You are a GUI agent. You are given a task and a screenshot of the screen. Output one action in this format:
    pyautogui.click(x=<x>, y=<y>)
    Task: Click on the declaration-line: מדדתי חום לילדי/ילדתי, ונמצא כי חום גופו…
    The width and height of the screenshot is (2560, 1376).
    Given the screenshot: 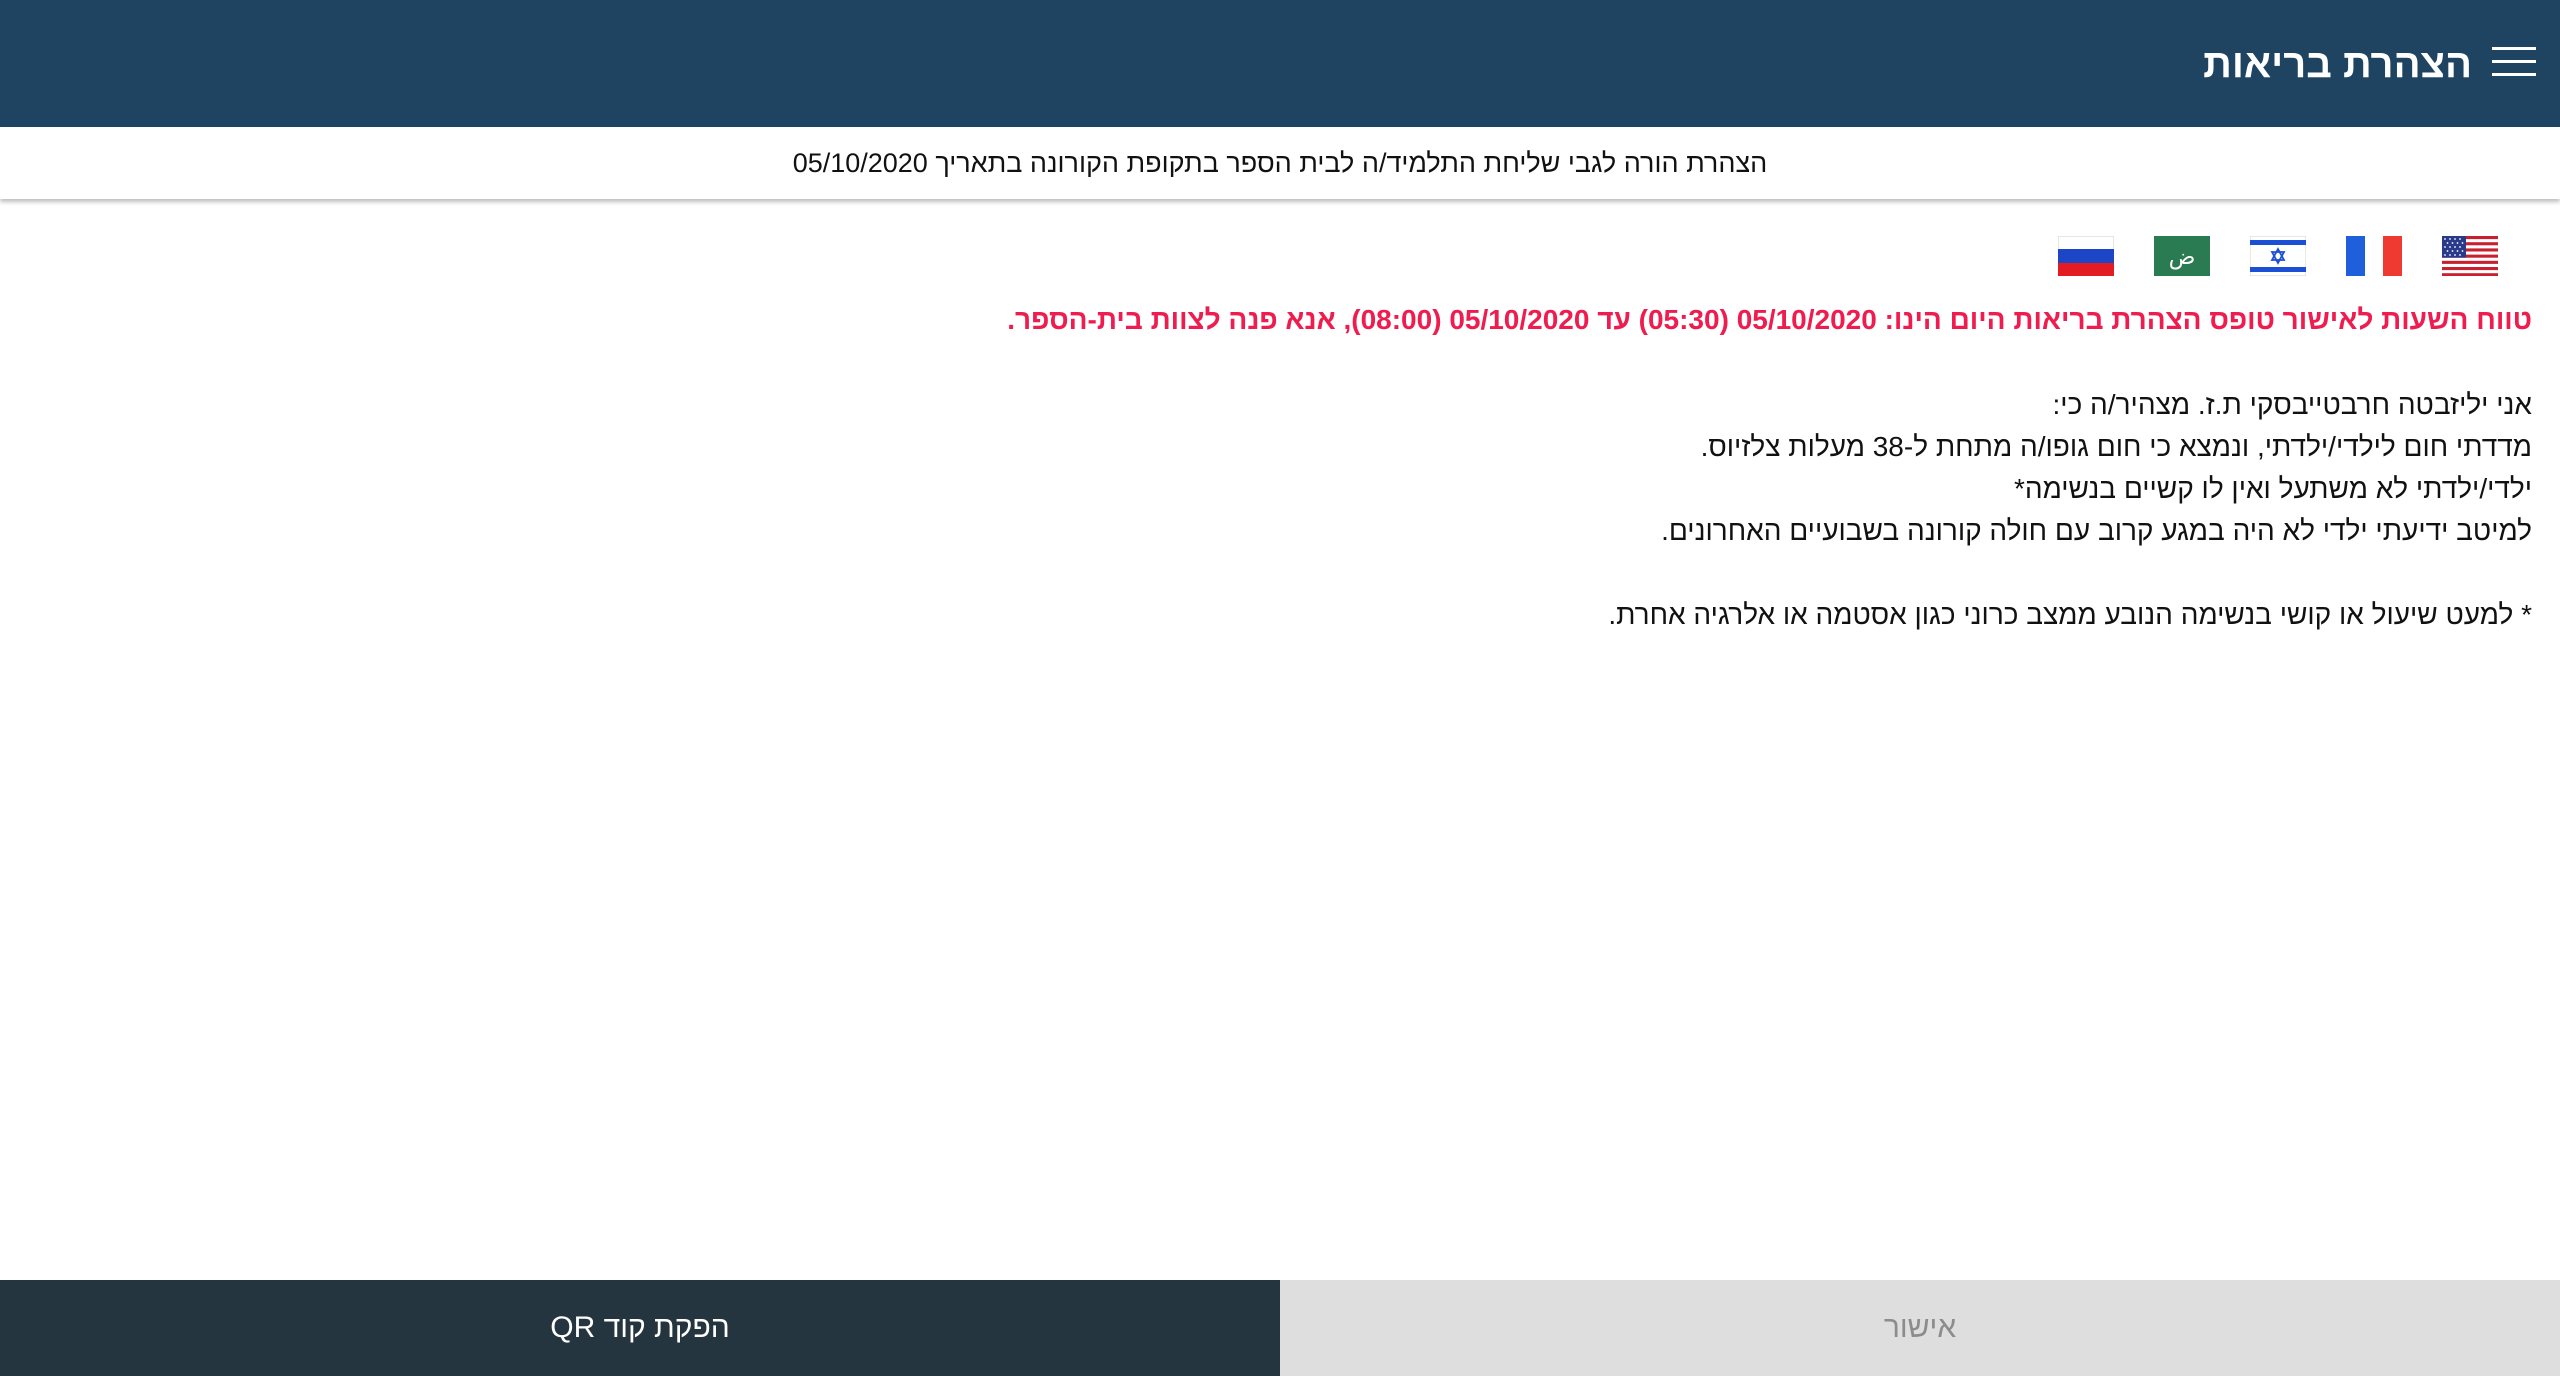 What is the action you would take?
    pyautogui.click(x=2116, y=446)
    